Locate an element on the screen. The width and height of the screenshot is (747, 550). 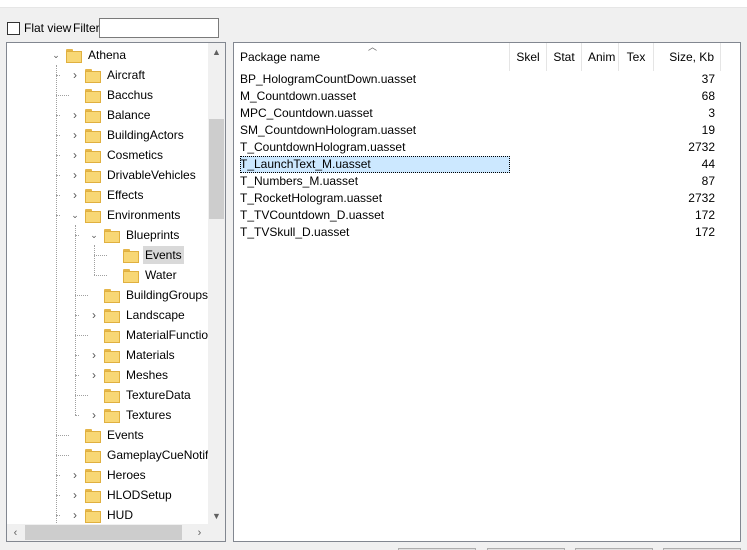
tree-node-label: Heroes is located at coordinates (126, 475).